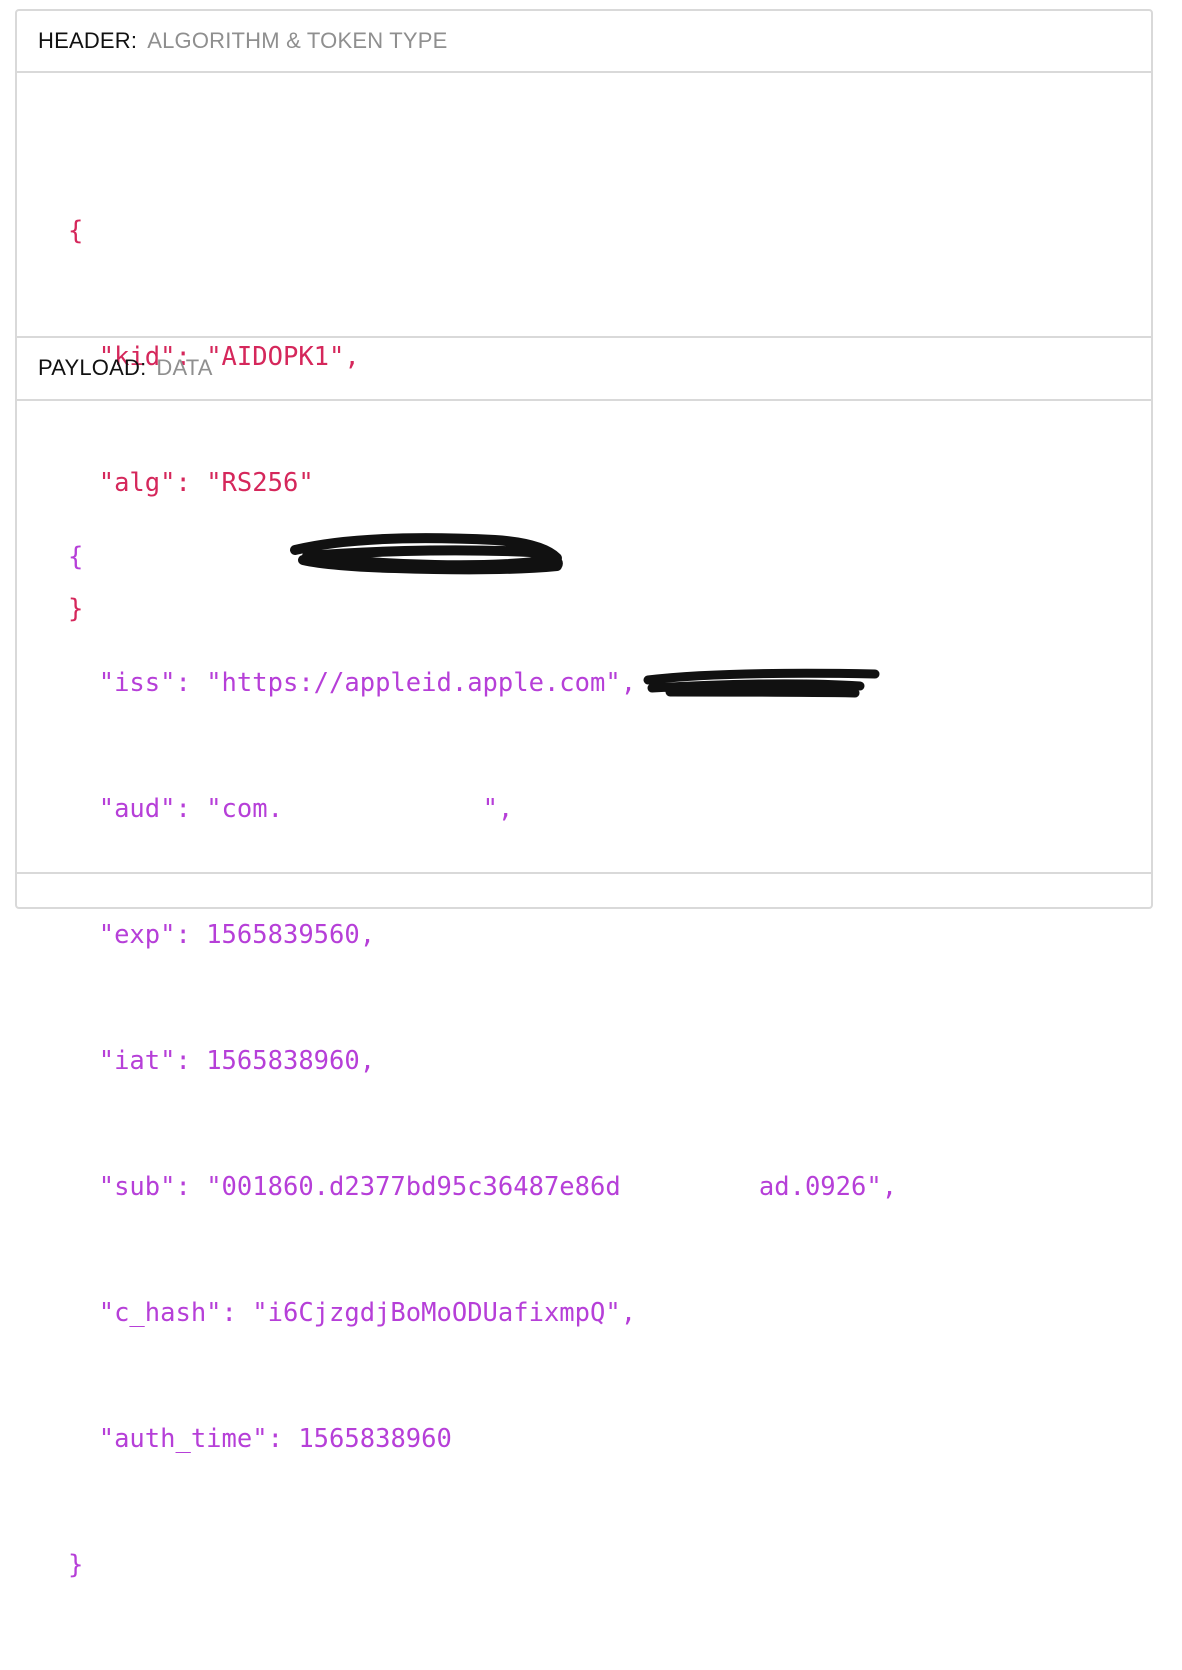  I want to click on json-value: "i6CjzgdjBoMoODUafixmpQ", so click(436, 1313).